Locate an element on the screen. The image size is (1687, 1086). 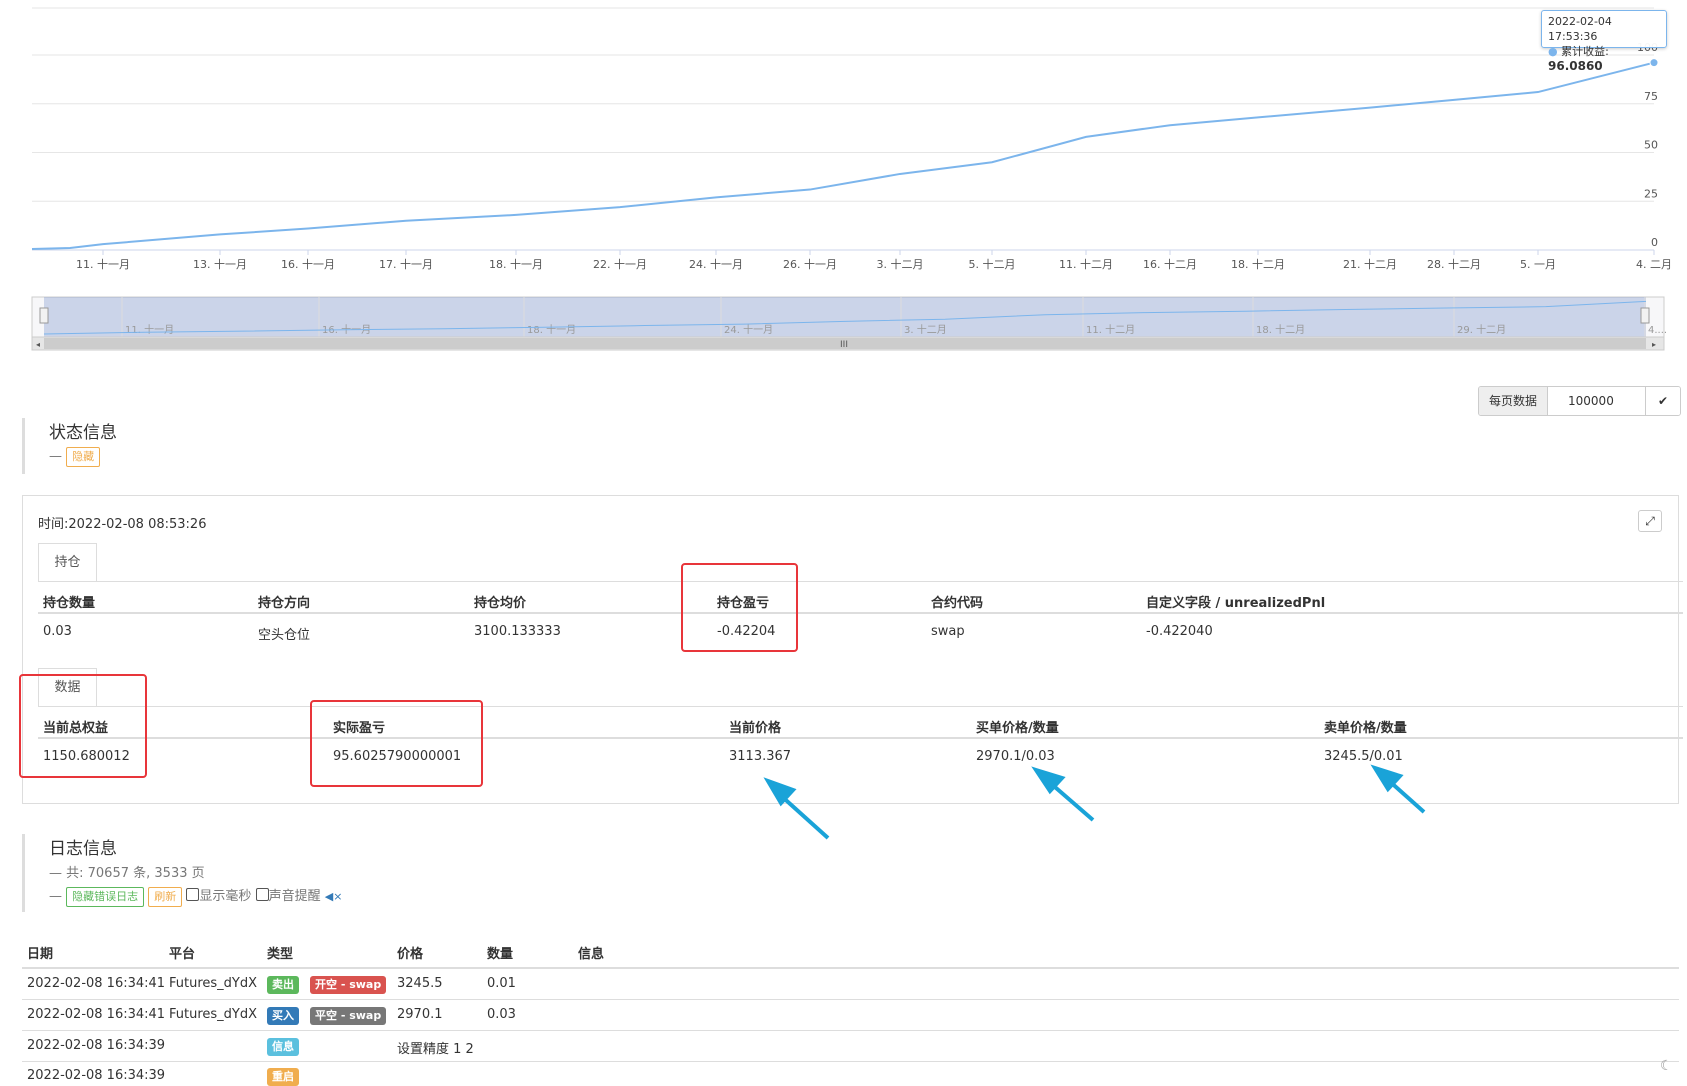
log-header-price: 价格 is located at coordinates (410, 954).